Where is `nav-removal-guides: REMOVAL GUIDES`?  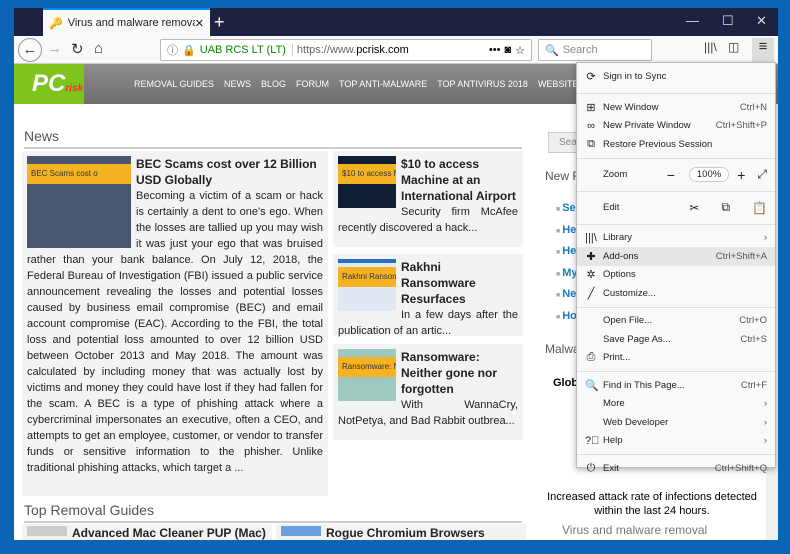 nav-removal-guides: REMOVAL GUIDES is located at coordinates (174, 84).